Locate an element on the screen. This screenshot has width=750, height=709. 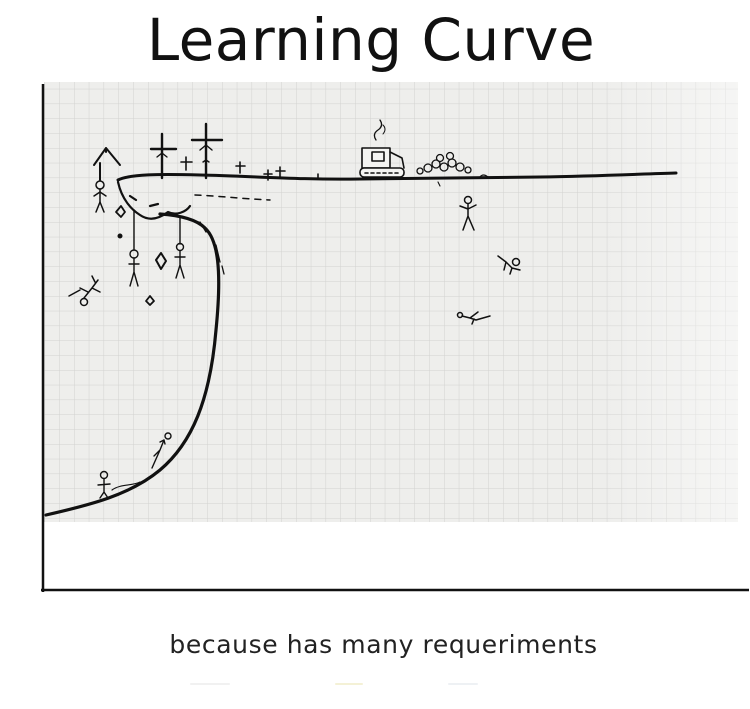
smudge-marks is located at coordinates (340, 684).